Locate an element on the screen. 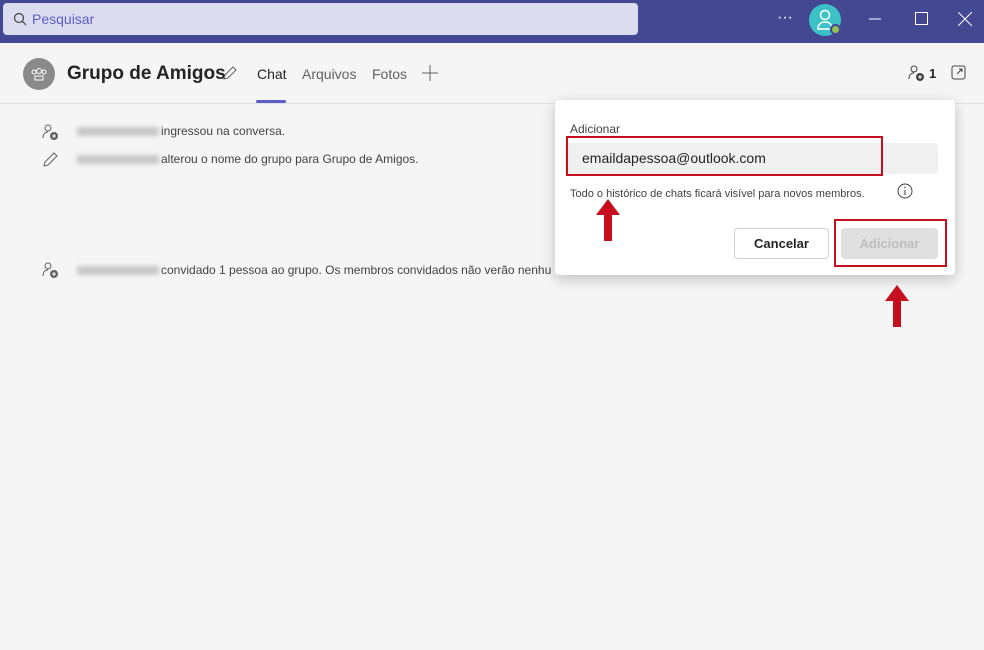  pencil-icon is located at coordinates (50, 159).